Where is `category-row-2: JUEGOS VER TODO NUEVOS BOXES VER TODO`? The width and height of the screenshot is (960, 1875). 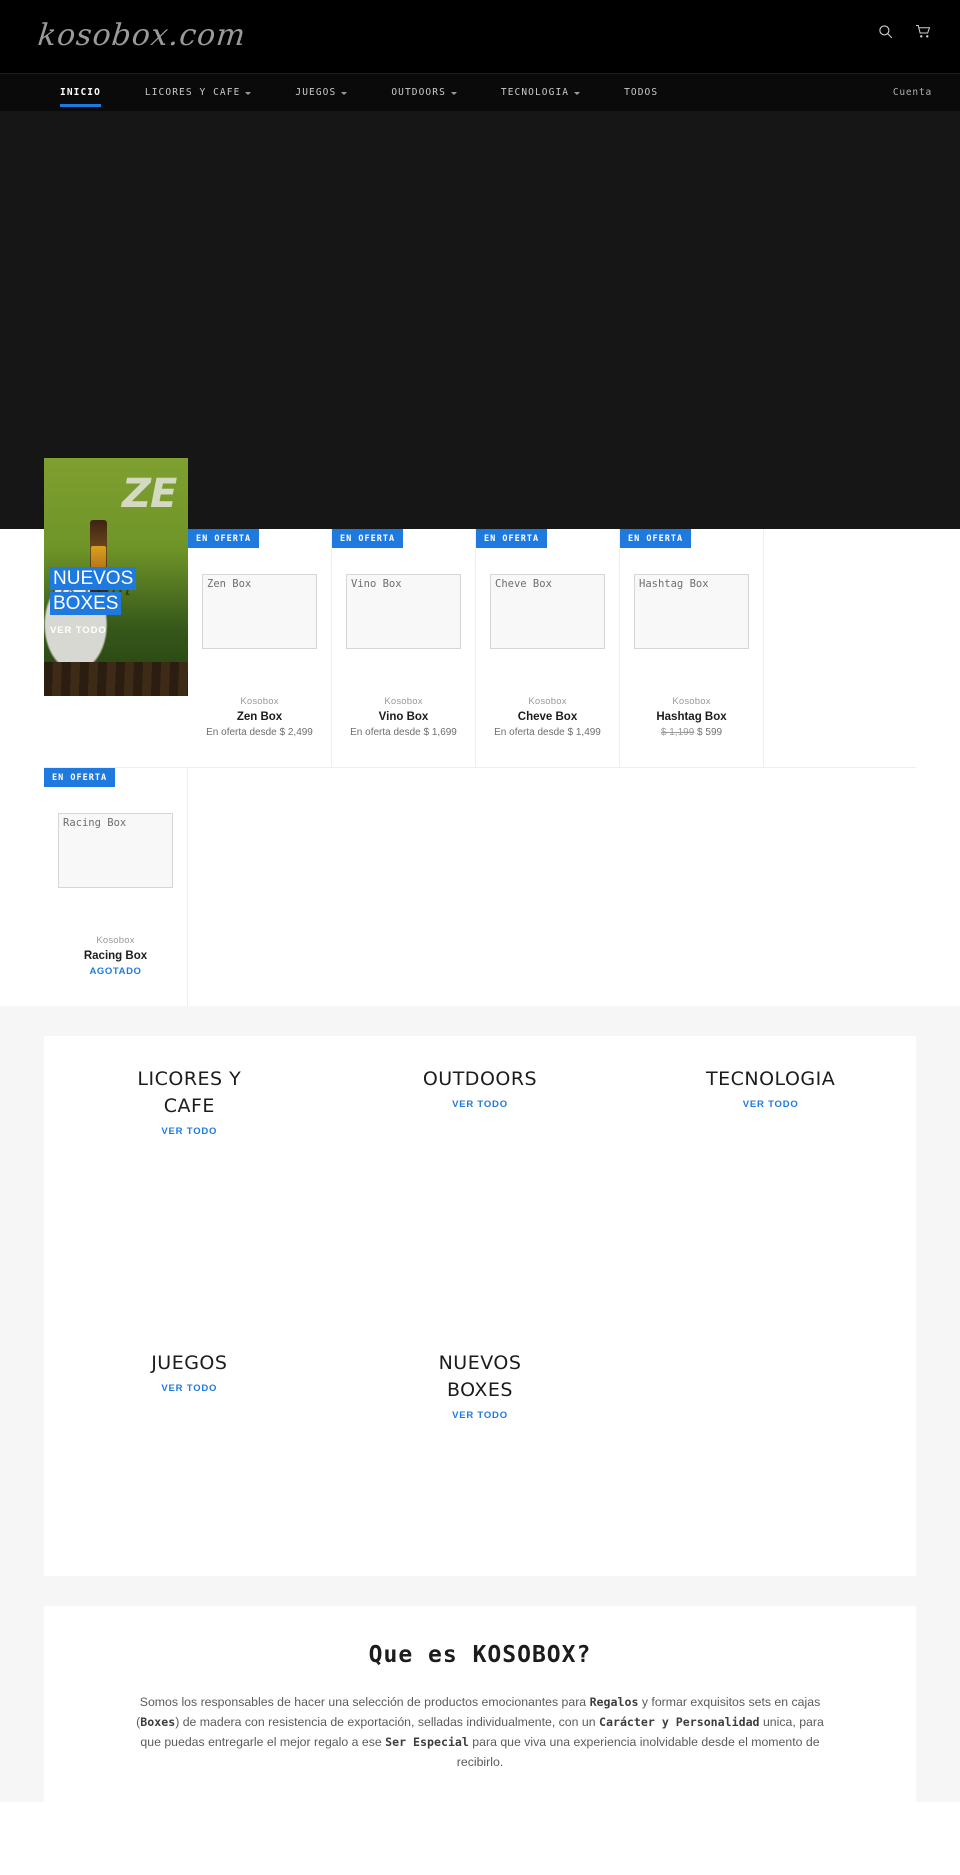 category-row-2: JUEGOS VER TODO NUEVOS BOXES VER TODO is located at coordinates (480, 1418).